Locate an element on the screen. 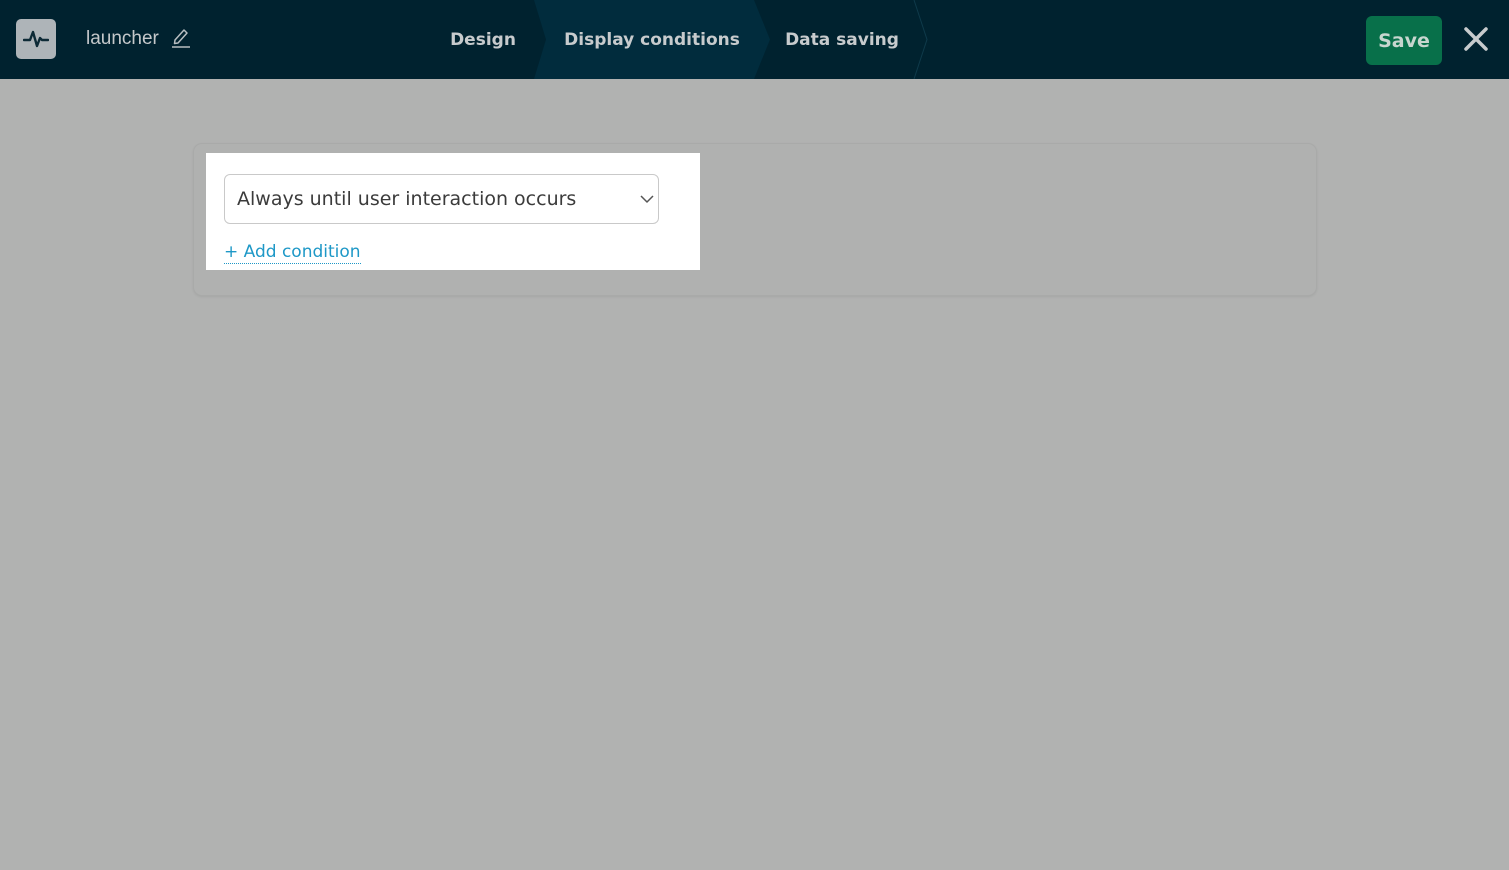 The height and width of the screenshot is (870, 1509). display-condition-select: Always until user interaction occurs is located at coordinates (441, 199).